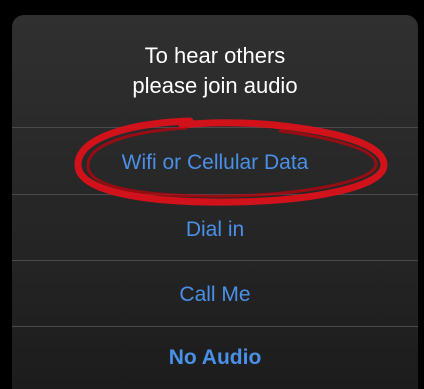  I want to click on dial-in-option: Dial in, so click(215, 230).